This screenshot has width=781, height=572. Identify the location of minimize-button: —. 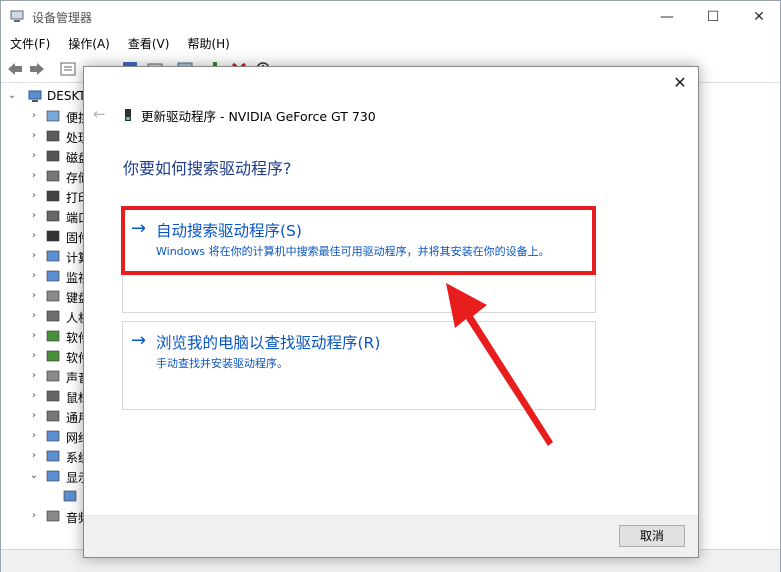
(667, 16).